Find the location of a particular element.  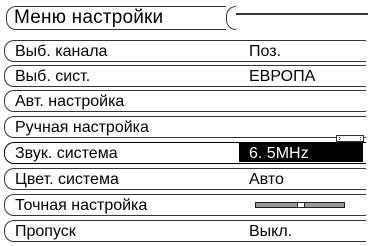

slider-knob is located at coordinates (301, 205).